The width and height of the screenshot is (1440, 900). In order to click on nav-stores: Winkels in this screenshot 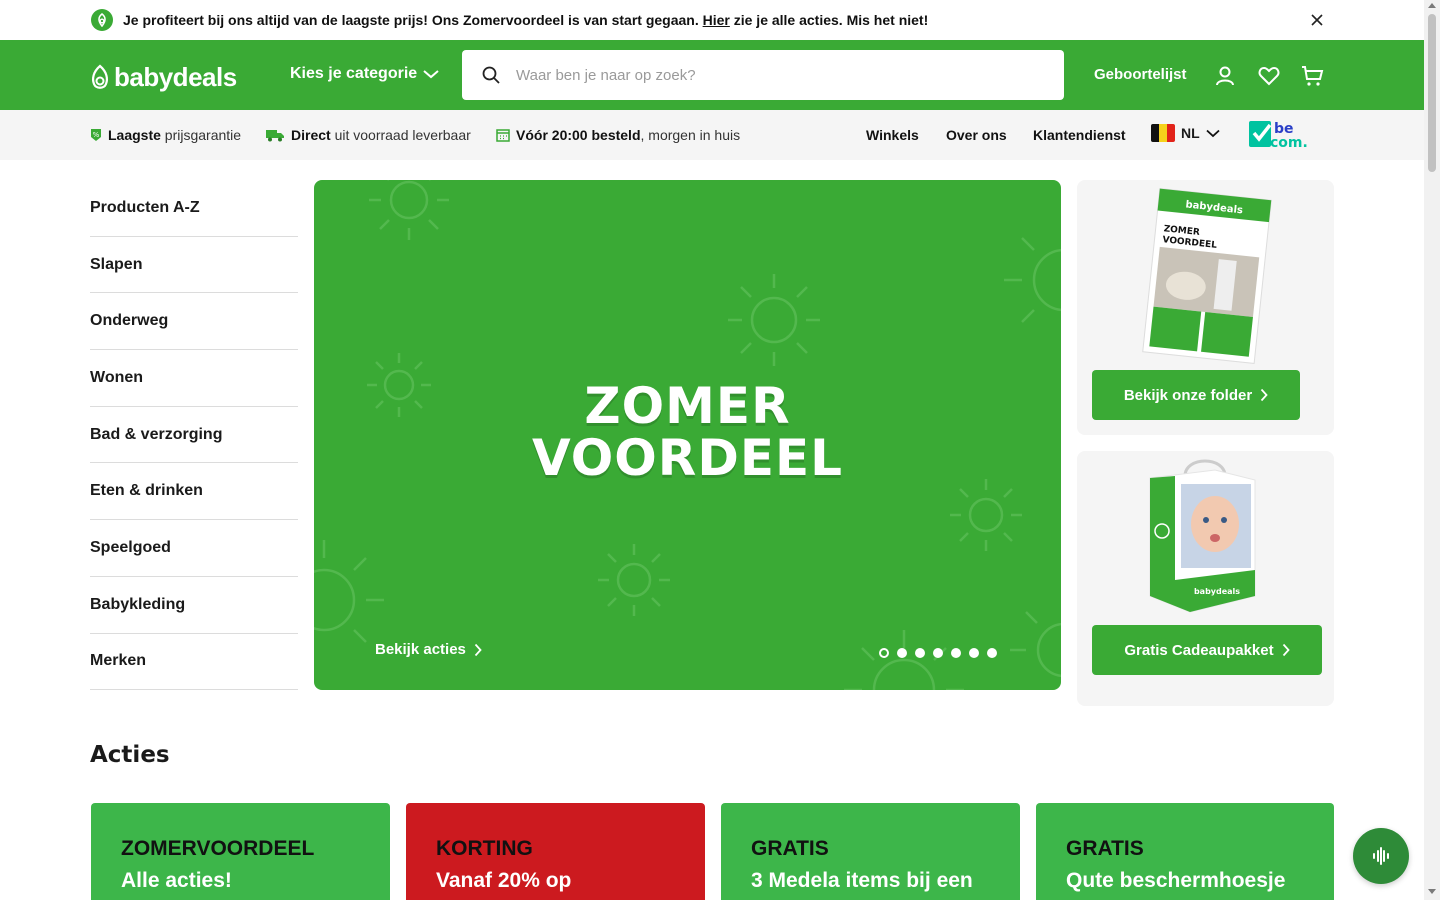, I will do `click(892, 135)`.